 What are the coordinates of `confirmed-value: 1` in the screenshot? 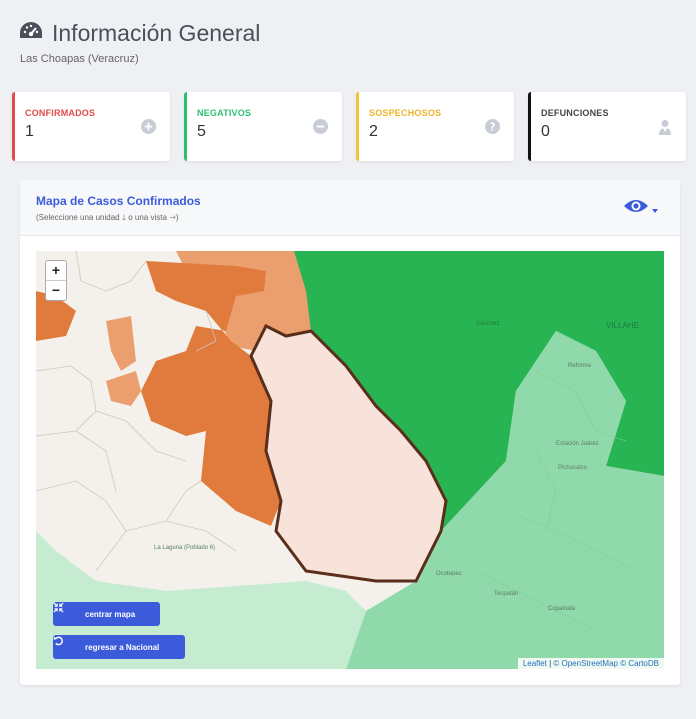 It's located at (29, 131).